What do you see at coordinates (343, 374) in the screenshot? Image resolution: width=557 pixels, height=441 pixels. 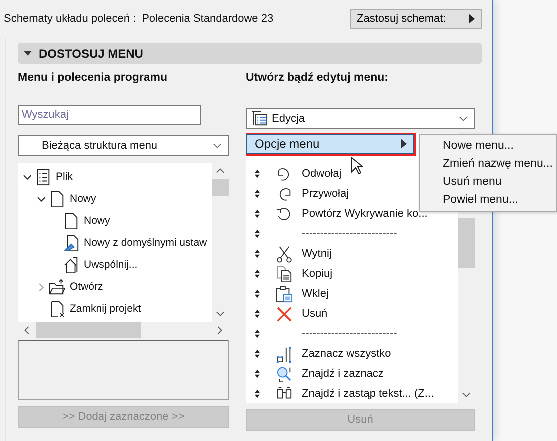 I see `menu-command: Znajdź i zaznacz` at bounding box center [343, 374].